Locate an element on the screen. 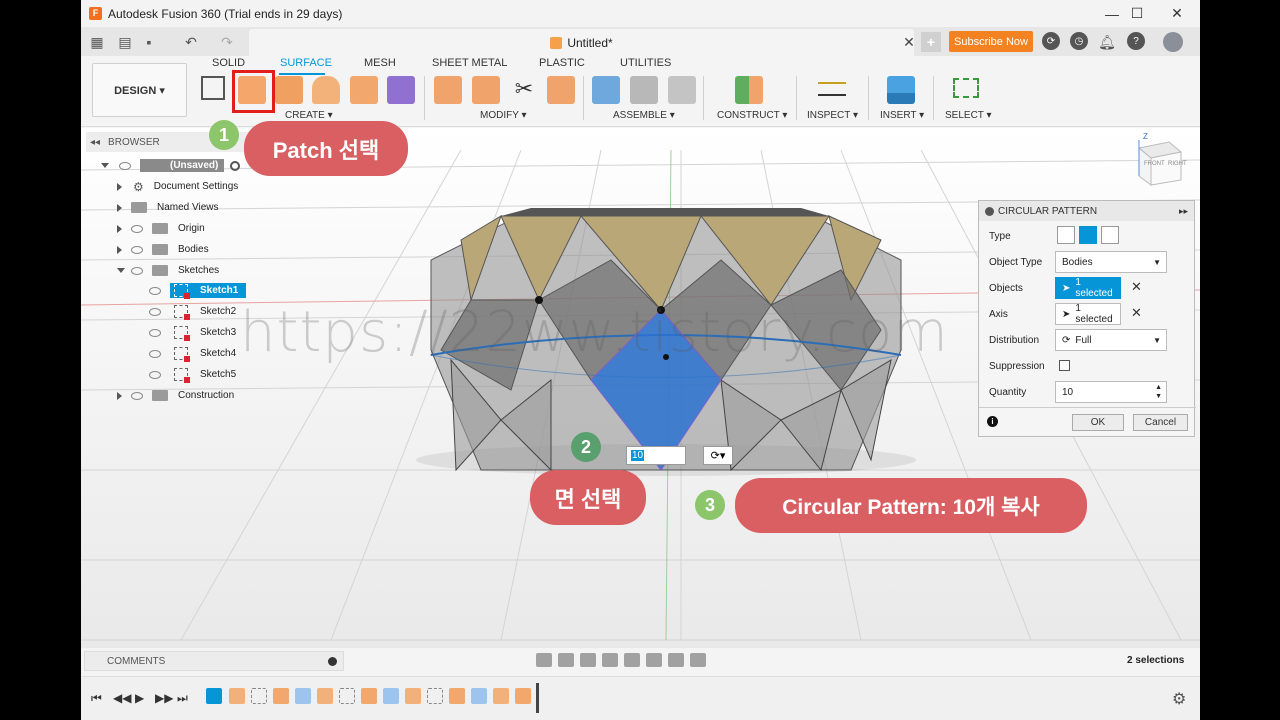  distribution-select: ⟳ Full ▼ is located at coordinates (1111, 340).